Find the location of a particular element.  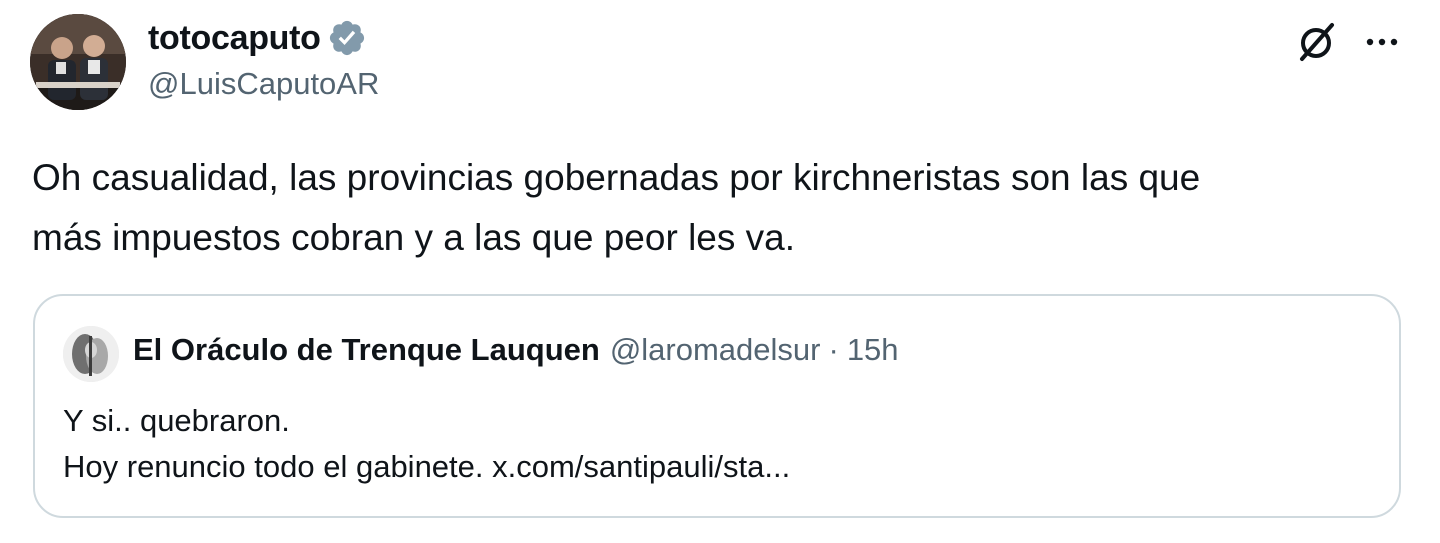

quoted-display-name: El Oráculo de Trenque Lauquen is located at coordinates (366, 350).